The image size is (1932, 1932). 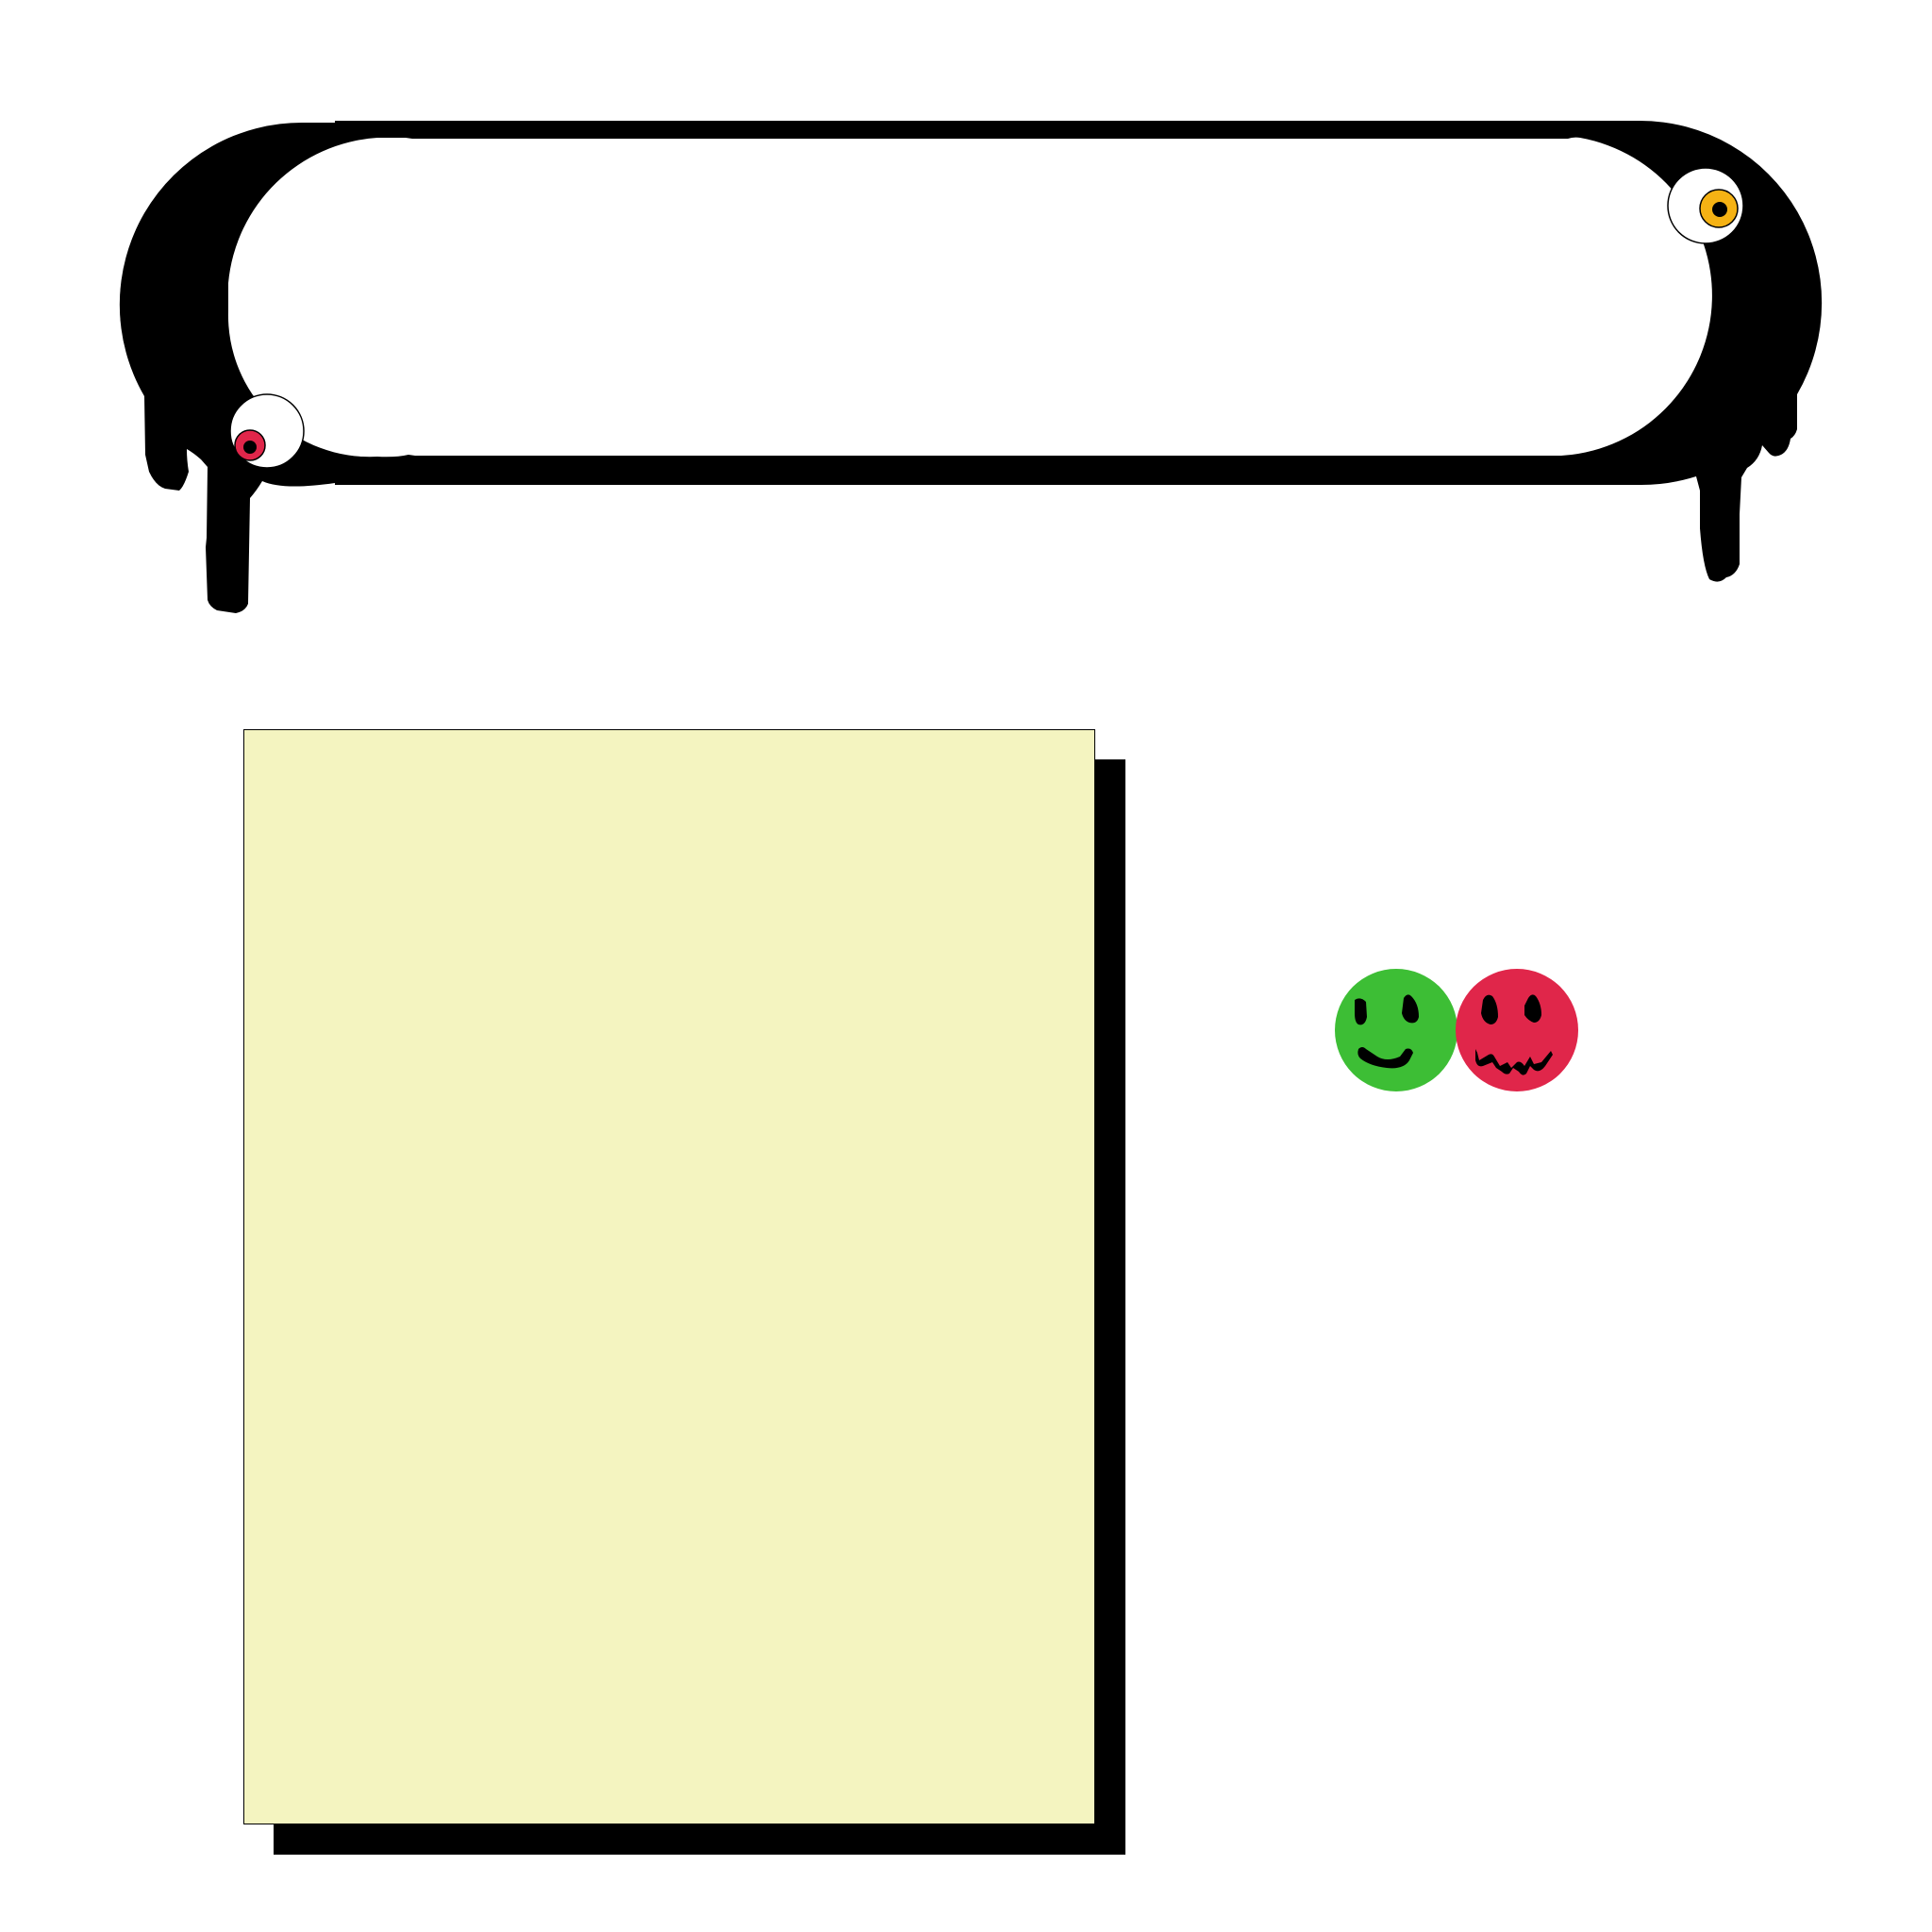 I want to click on sad-face-icon, so click(x=1517, y=1030).